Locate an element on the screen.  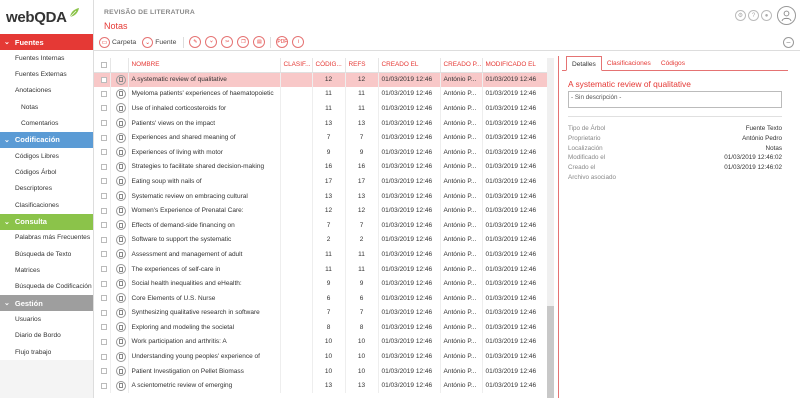
help-icon: ? is located at coordinates (753, 15).